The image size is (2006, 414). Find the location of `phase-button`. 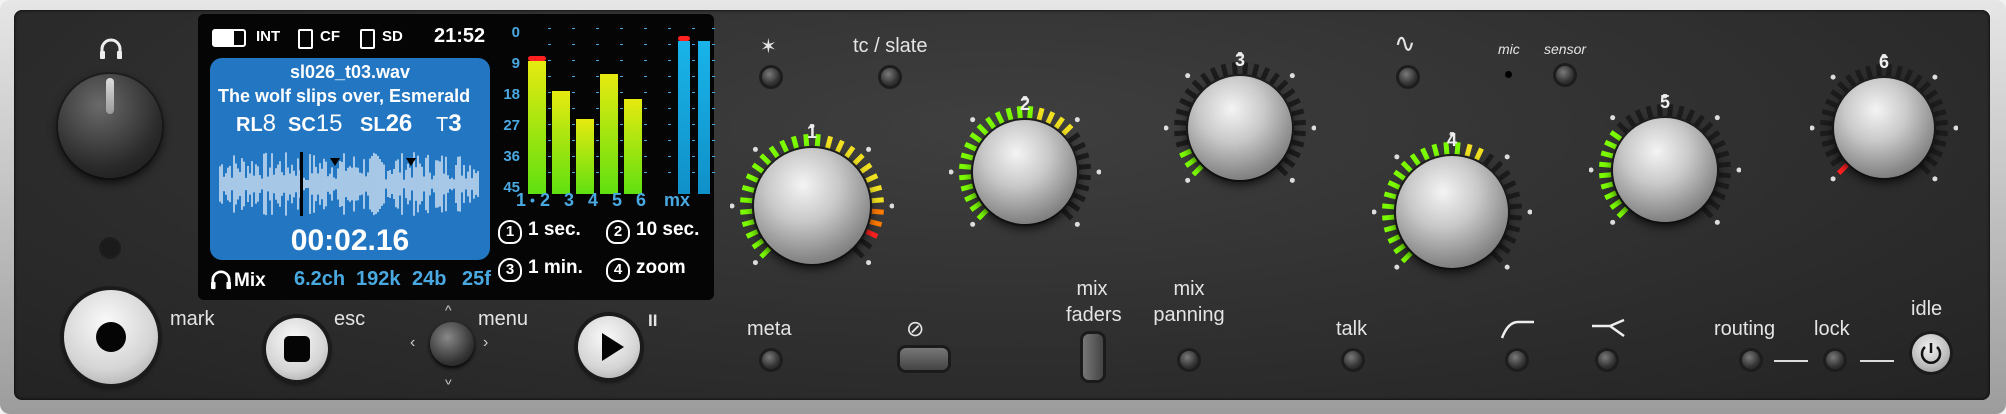

phase-button is located at coordinates (924, 359).